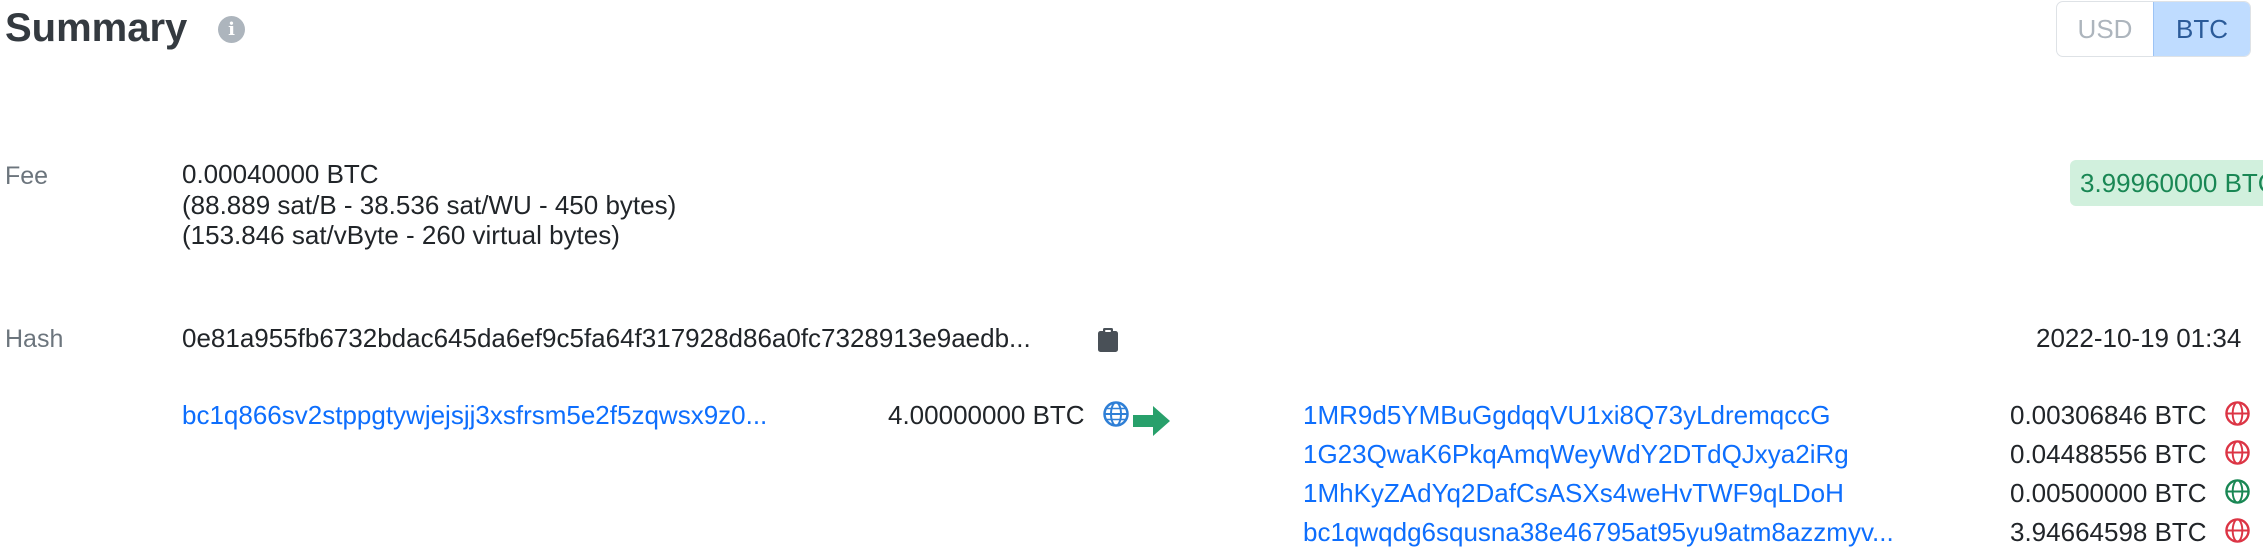 Image resolution: width=2263 pixels, height=553 pixels. Describe the element at coordinates (1576, 454) in the screenshot. I see `output-address: 1G23QwaK6PkqAmqWeyWdY2DTdQJxya2iRg` at that location.